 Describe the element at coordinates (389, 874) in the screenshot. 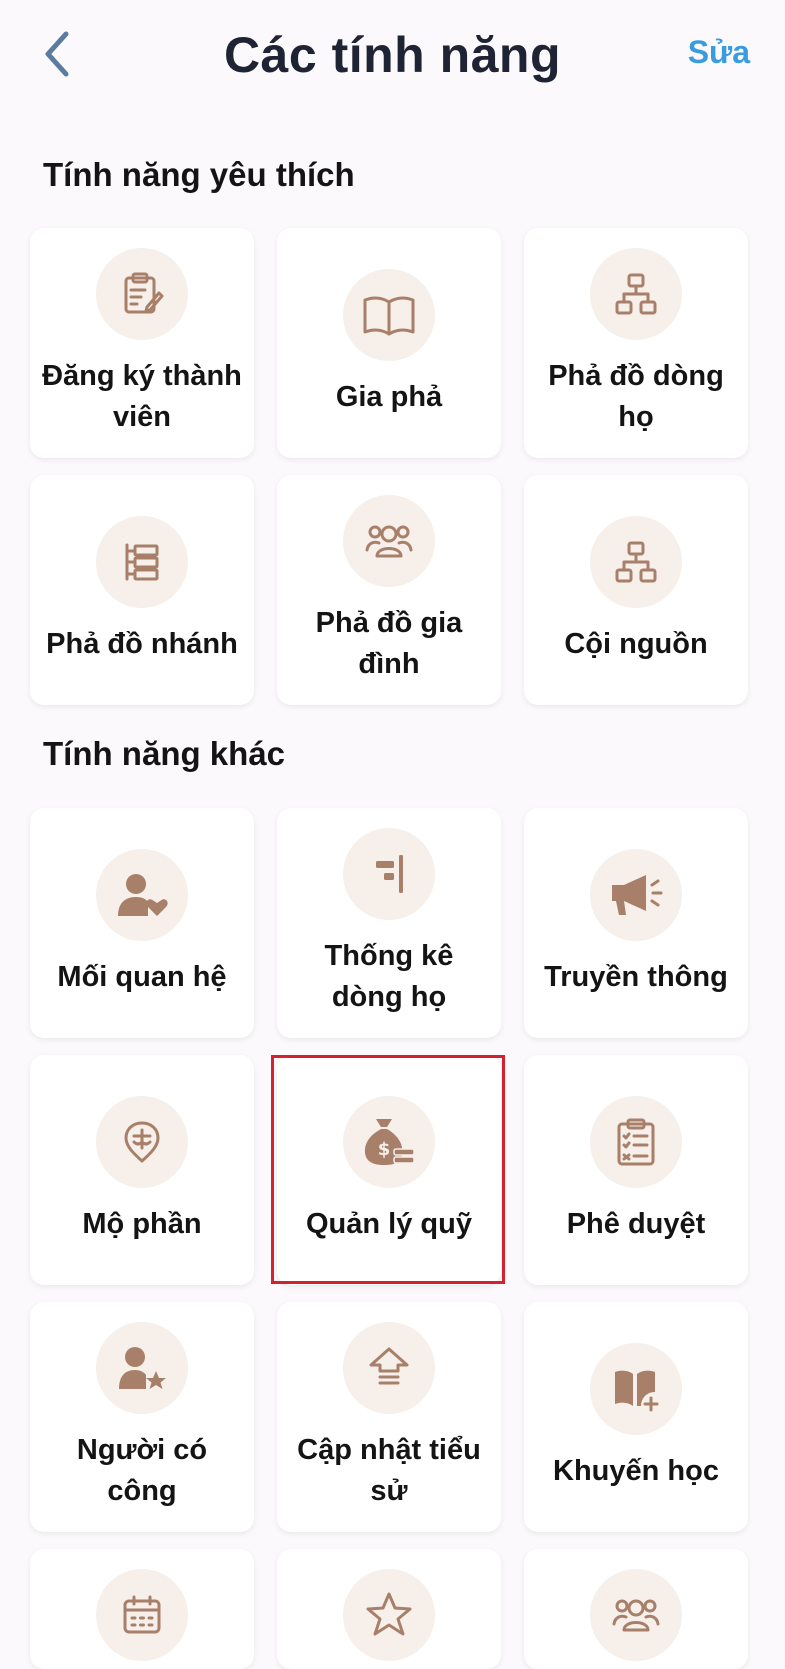

I see `statistics-icon` at that location.